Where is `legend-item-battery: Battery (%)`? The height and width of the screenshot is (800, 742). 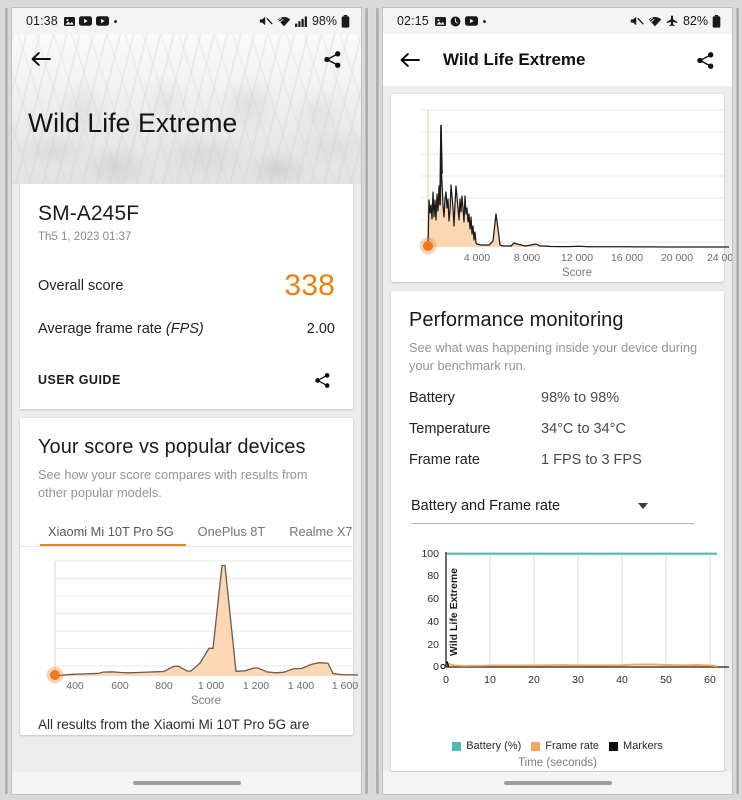 legend-item-battery: Battery (%) is located at coordinates (486, 746).